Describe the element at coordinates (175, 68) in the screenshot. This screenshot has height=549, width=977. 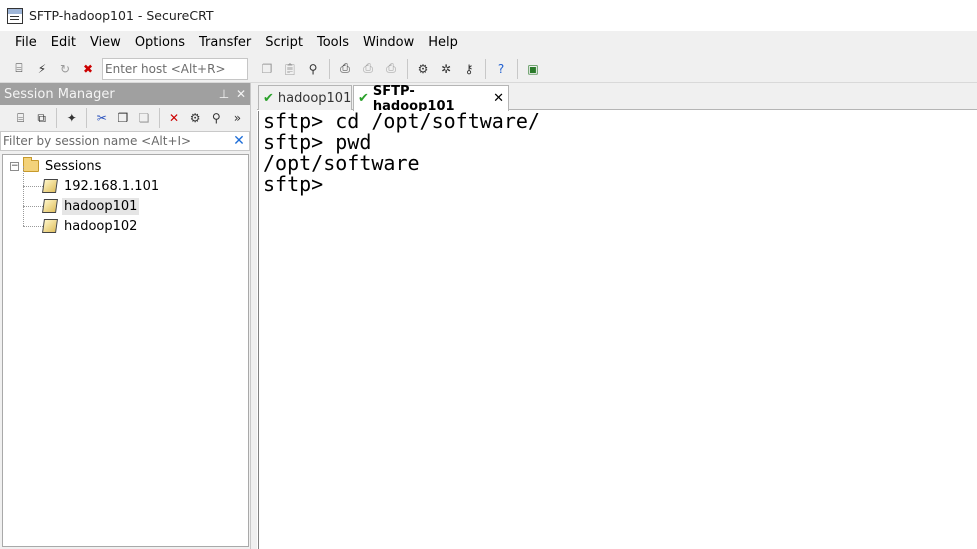
I see `enter-host-input: Enter host <Alt+R>` at that location.